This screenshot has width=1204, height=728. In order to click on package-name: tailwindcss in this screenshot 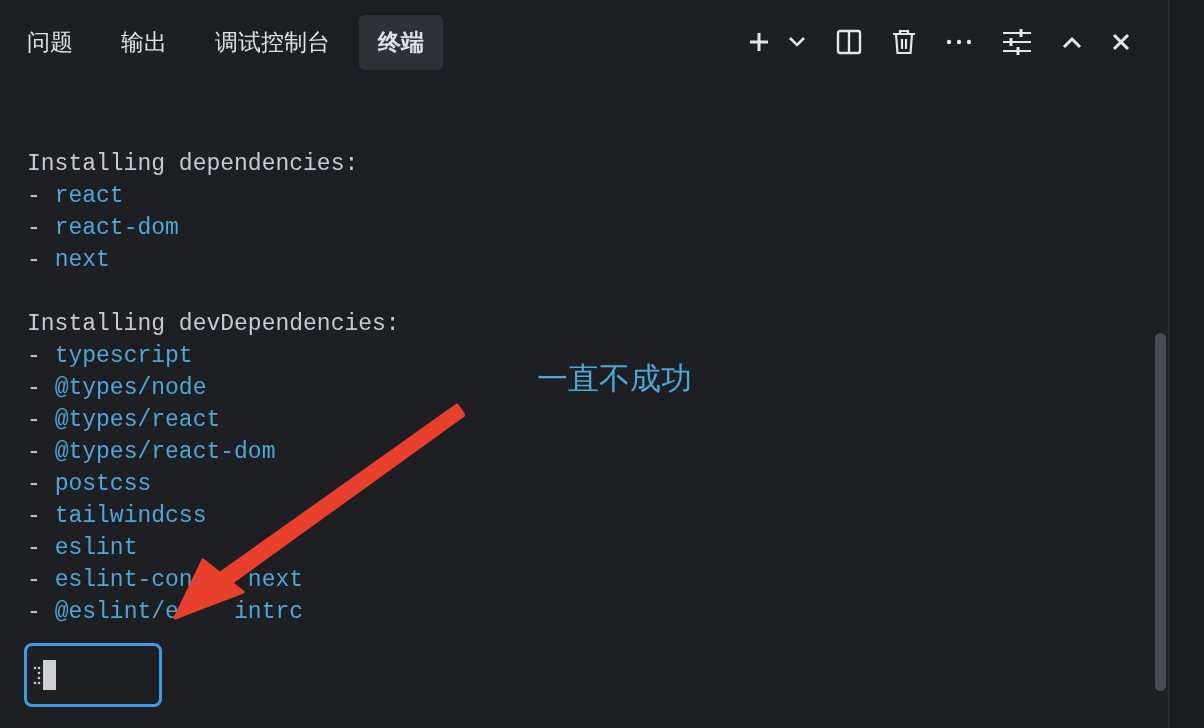, I will do `click(130, 516)`.